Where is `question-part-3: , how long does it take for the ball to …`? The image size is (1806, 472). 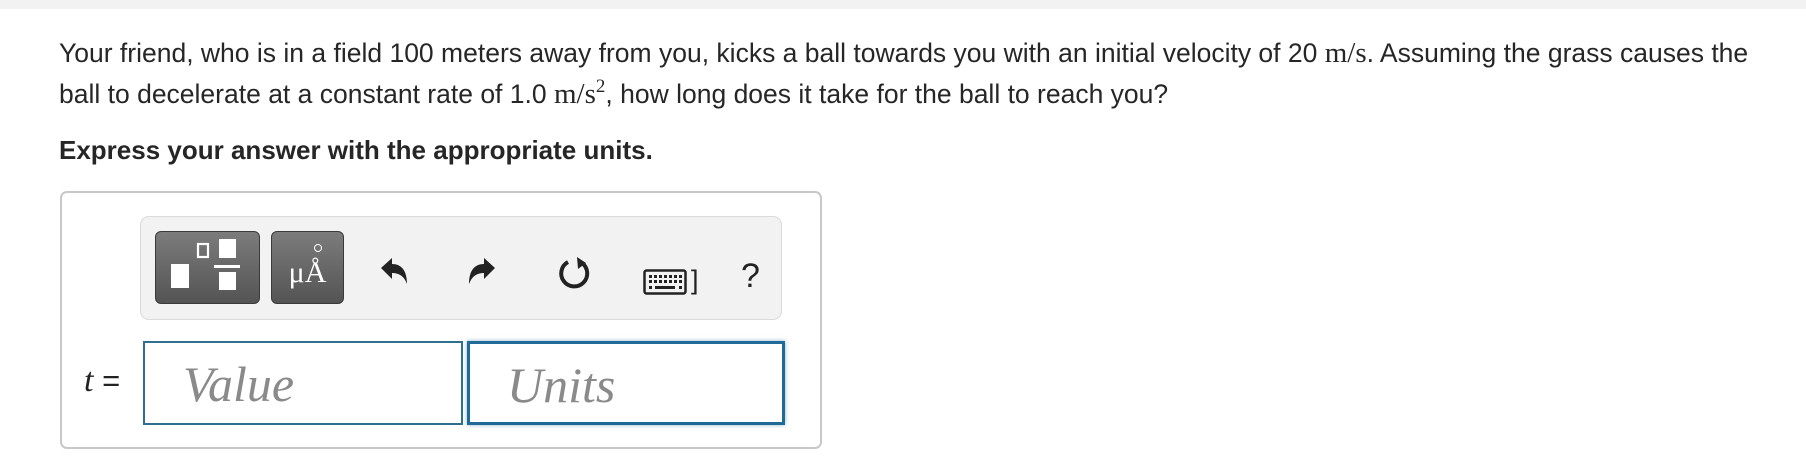
question-part-3: , how long does it take for the ball to … is located at coordinates (887, 94).